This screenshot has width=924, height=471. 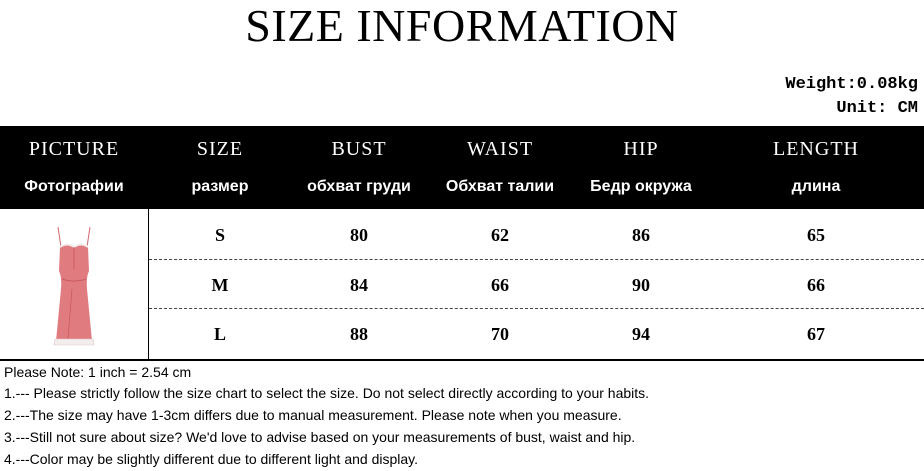 What do you see at coordinates (877, 108) in the screenshot?
I see `unit-label: Unit: CM` at bounding box center [877, 108].